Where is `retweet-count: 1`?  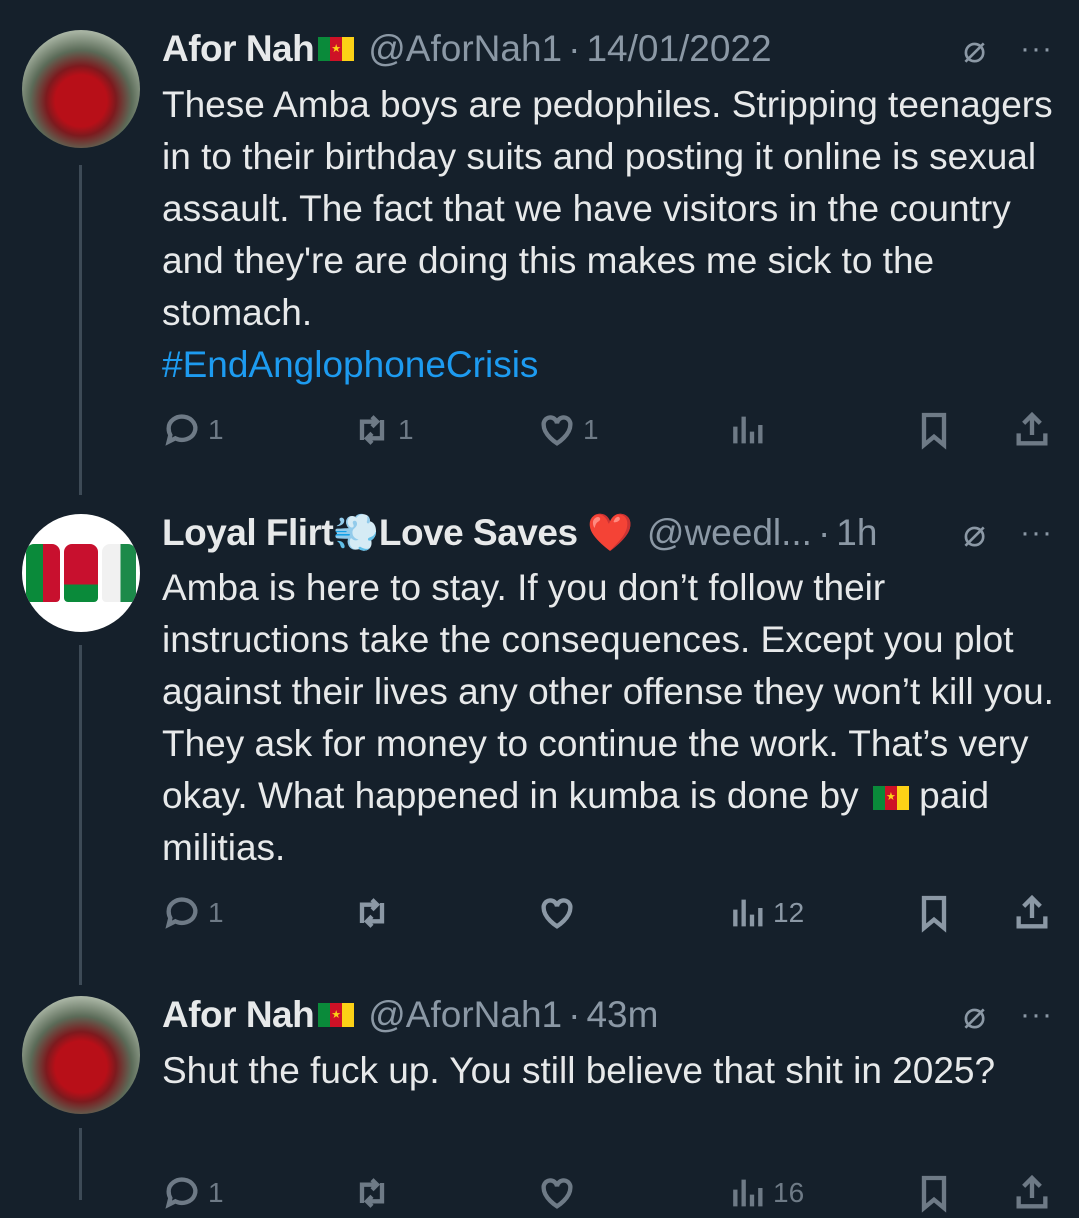 retweet-count: 1 is located at coordinates (406, 429).